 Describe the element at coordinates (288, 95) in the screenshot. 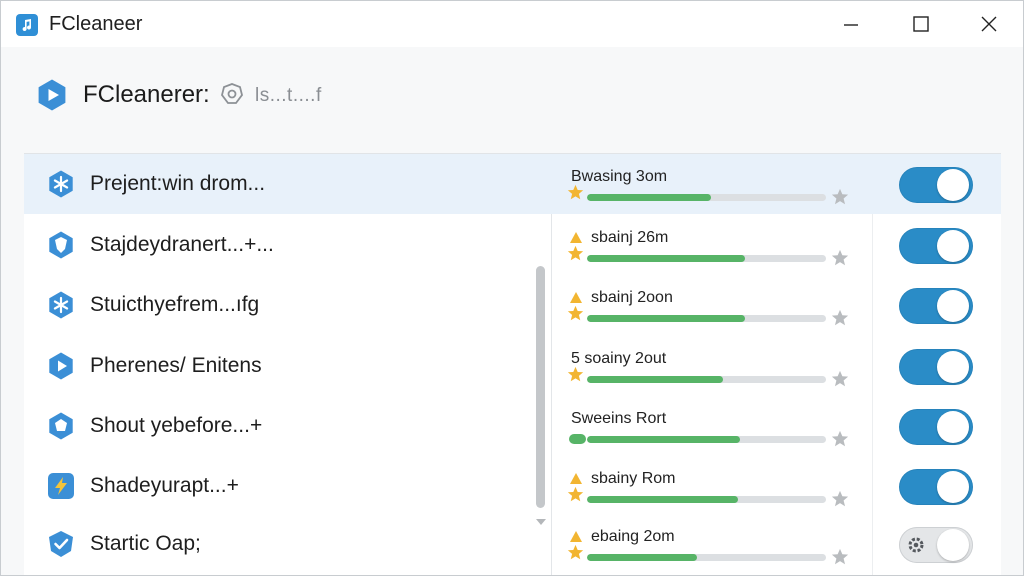

I see `header-status-text: ls...t....f` at that location.